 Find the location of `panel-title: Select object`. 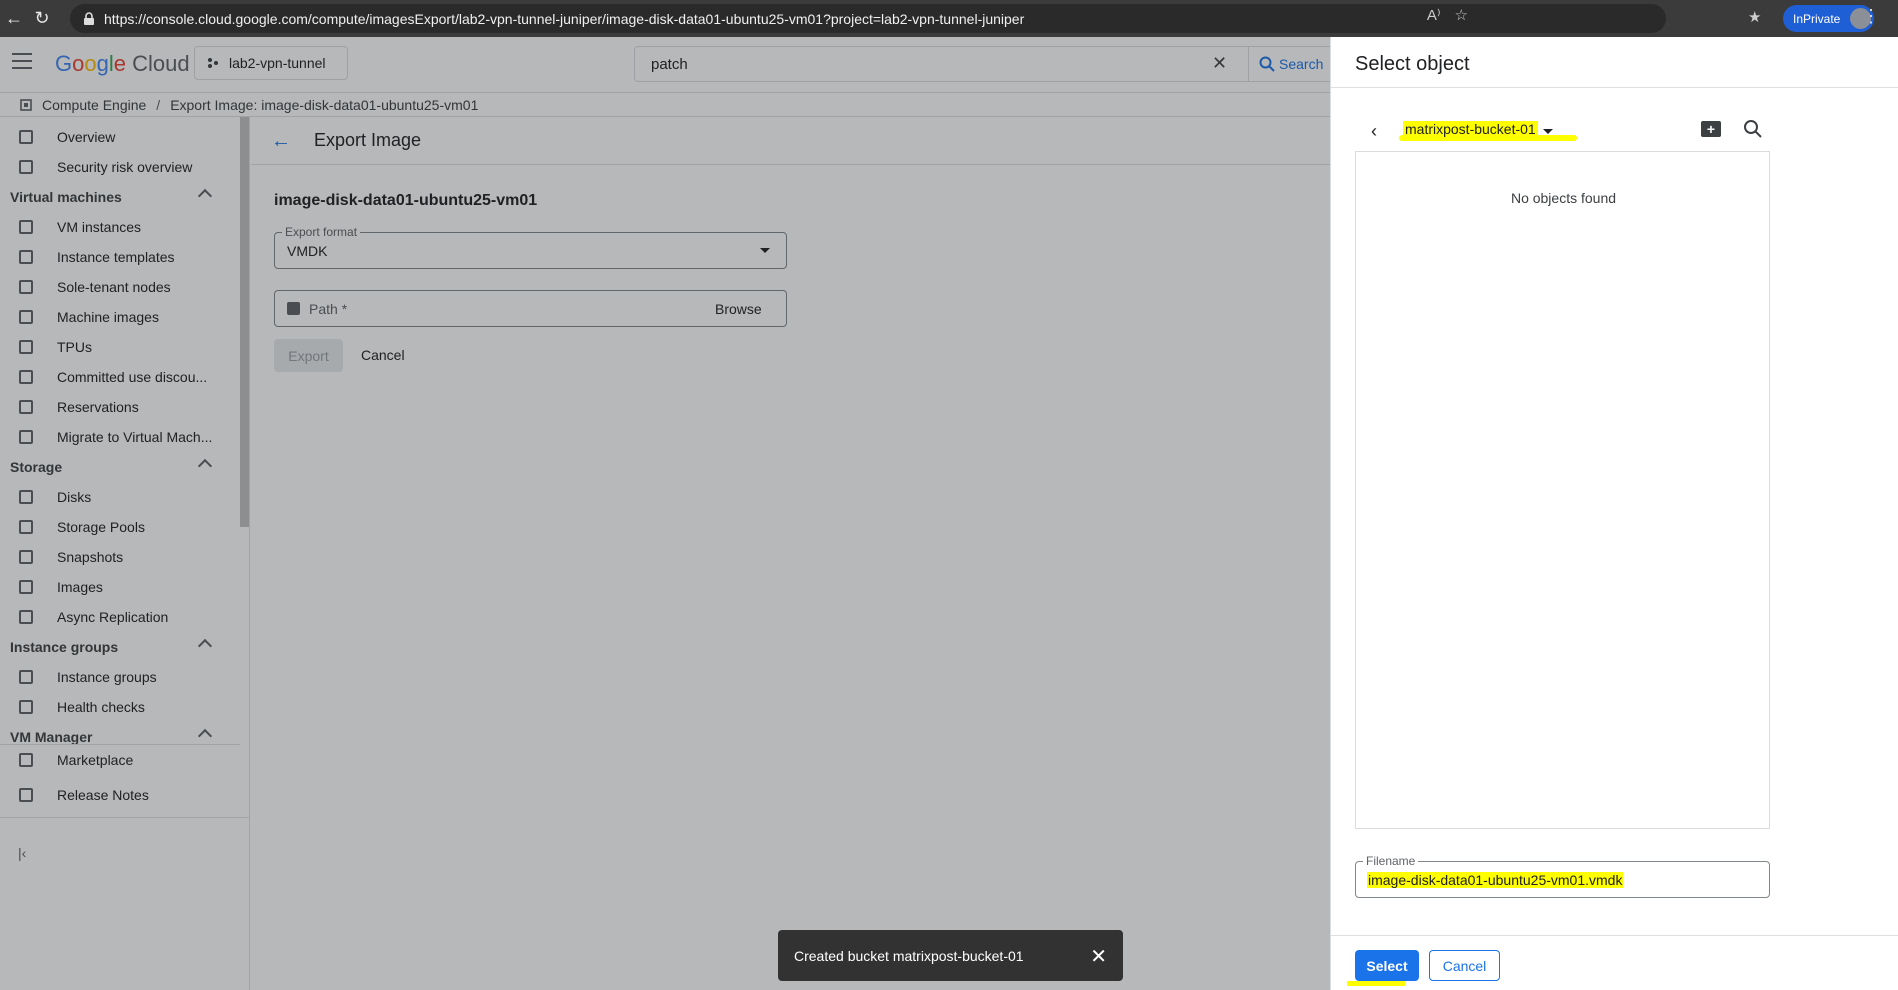

panel-title: Select object is located at coordinates (1412, 64).